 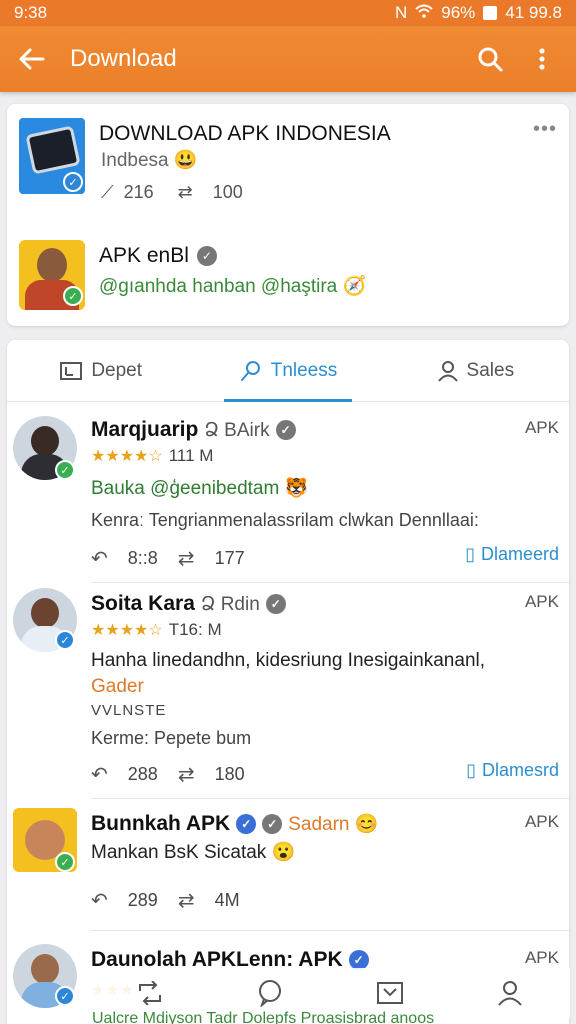 What do you see at coordinates (53, 150) in the screenshot?
I see `phone-icon` at bounding box center [53, 150].